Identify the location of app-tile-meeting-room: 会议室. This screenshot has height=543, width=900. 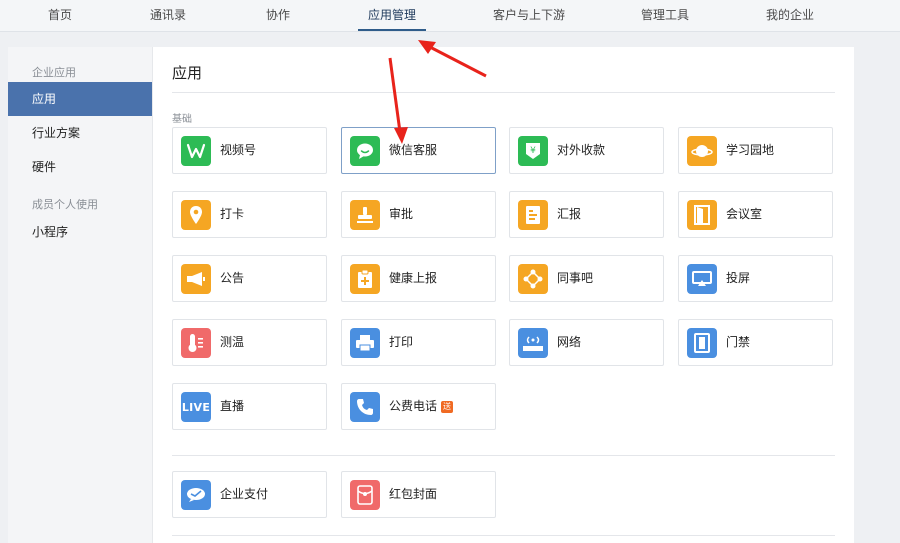
(755, 214).